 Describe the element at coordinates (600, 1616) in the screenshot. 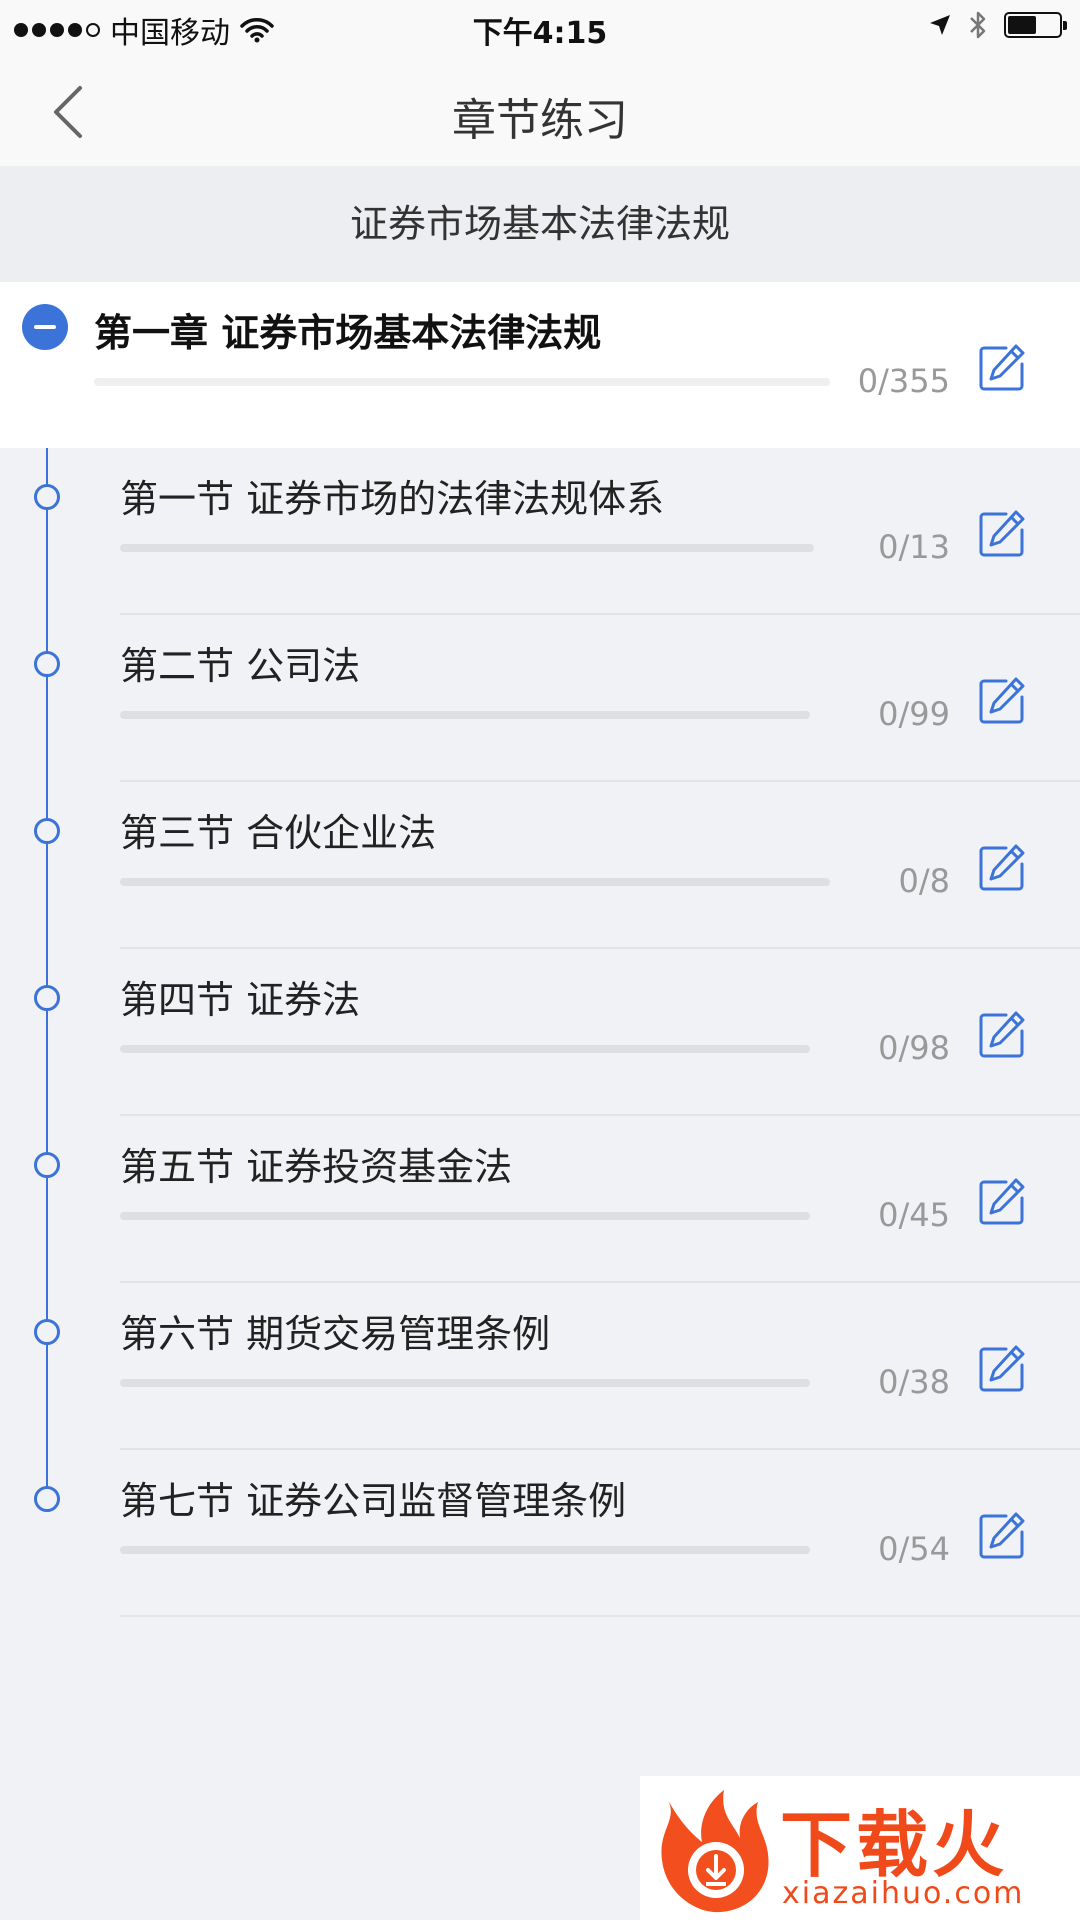

I see `row-divider` at that location.